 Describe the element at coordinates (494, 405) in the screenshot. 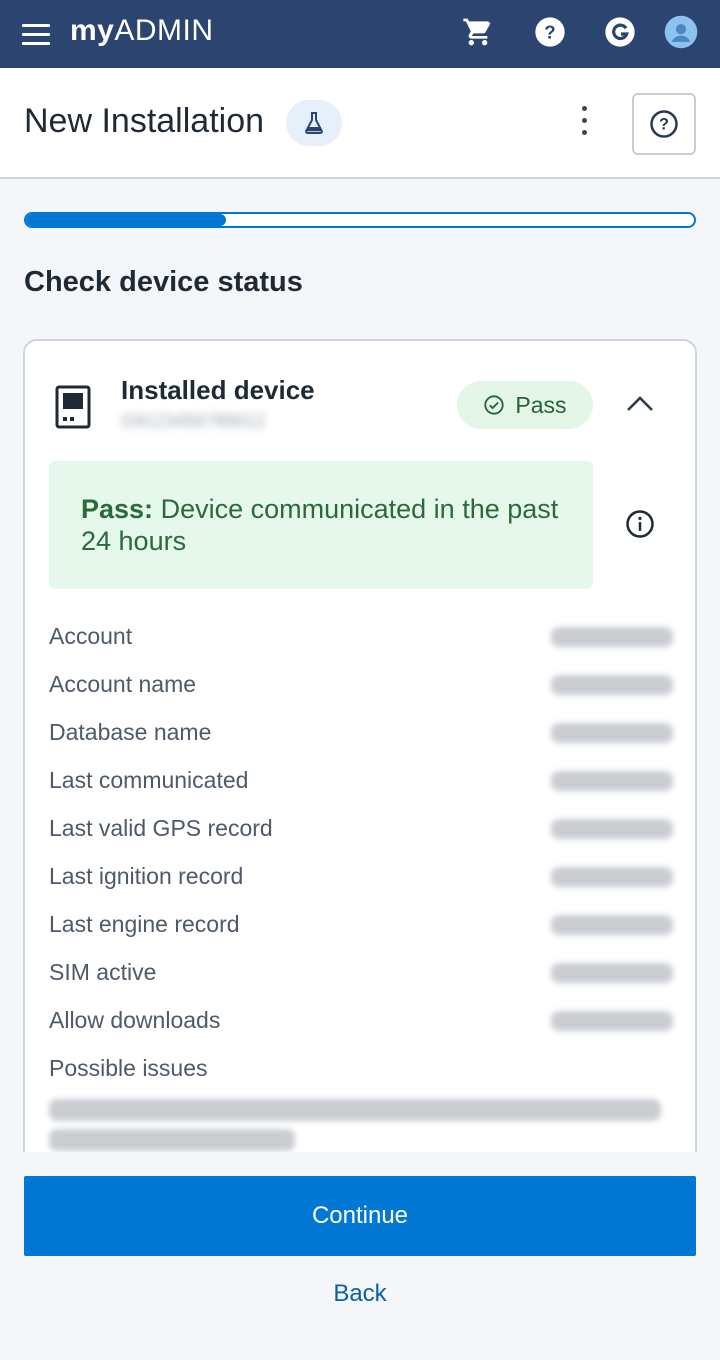

I see `check-circle-icon` at that location.